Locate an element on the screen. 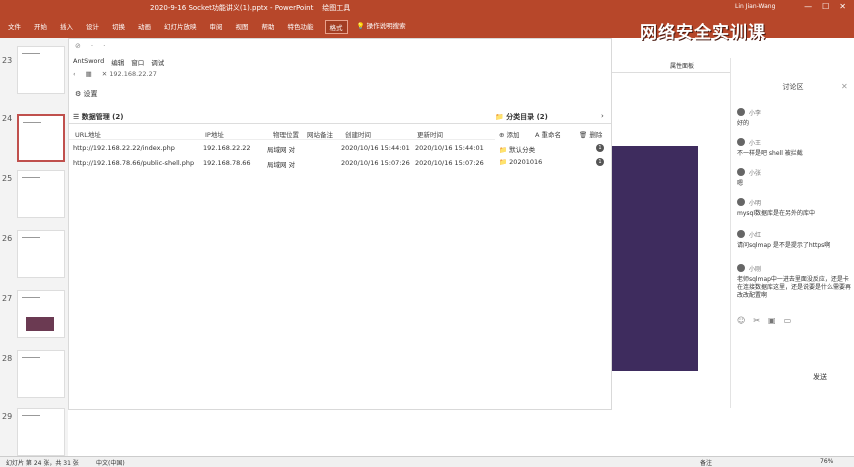 The width and height of the screenshot is (854, 467). row-updated: 2020/10/16 15:07:26 is located at coordinates (449, 163).